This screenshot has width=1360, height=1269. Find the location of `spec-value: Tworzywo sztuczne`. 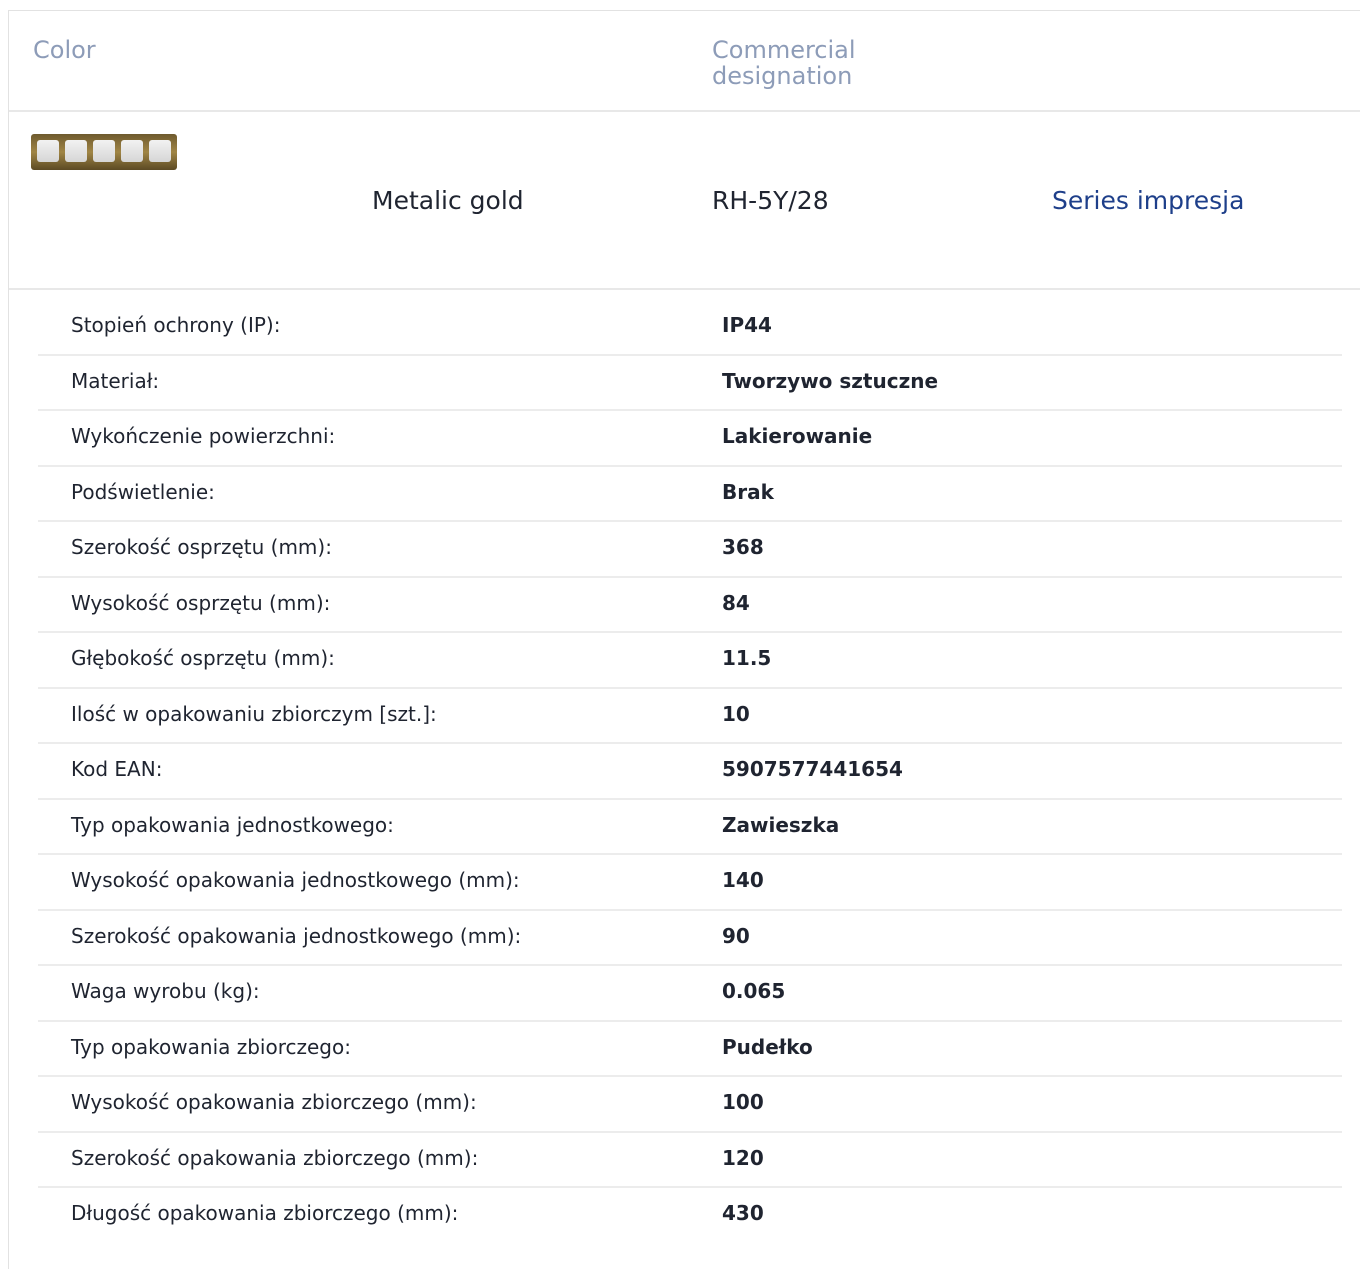

spec-value: Tworzywo sztuczne is located at coordinates (830, 380).